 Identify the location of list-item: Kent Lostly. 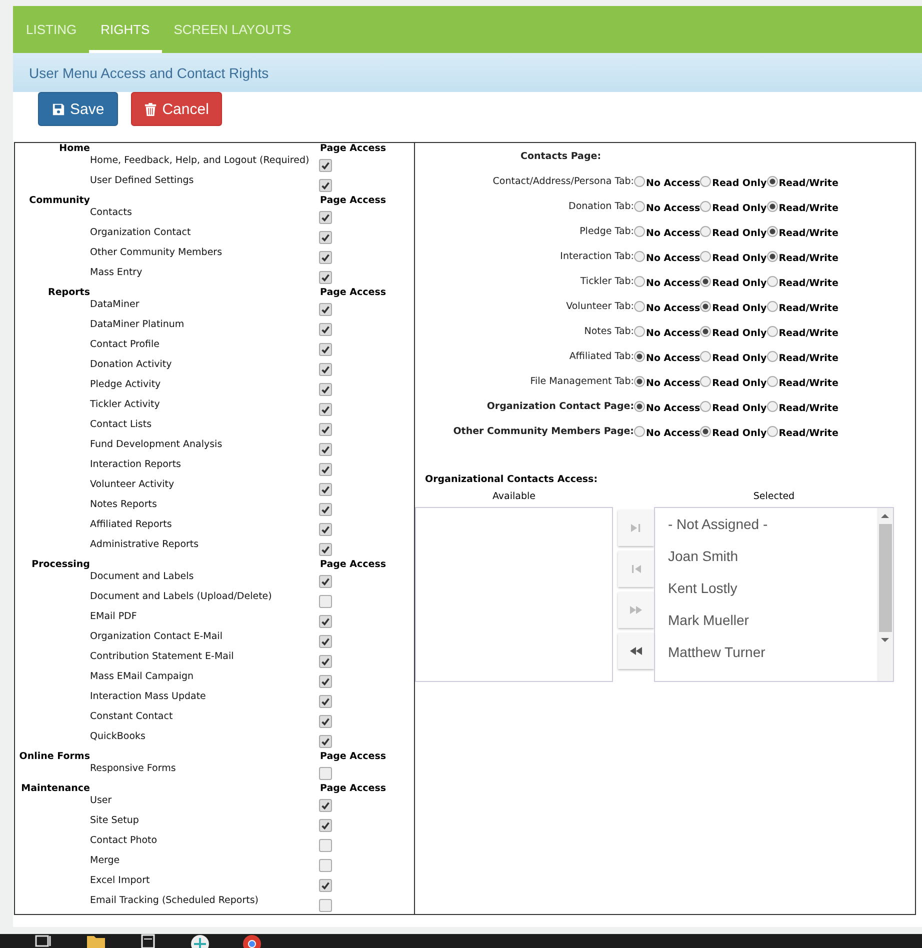
(772, 592).